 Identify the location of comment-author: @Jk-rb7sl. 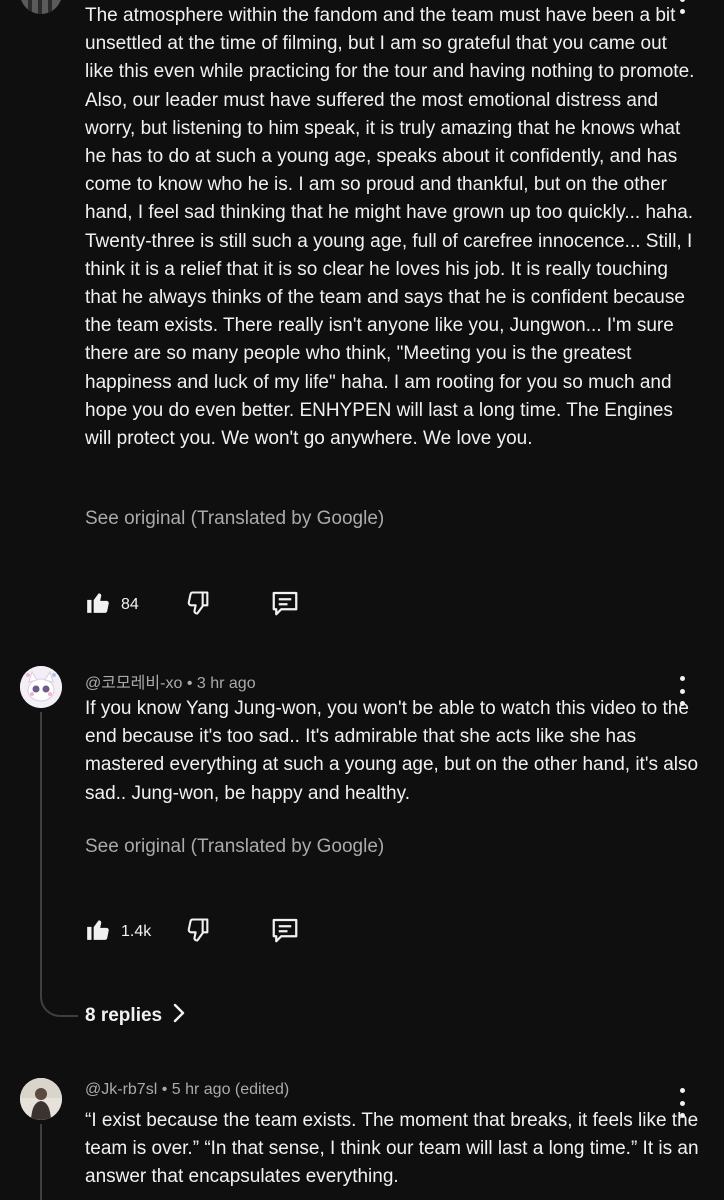
(121, 1089).